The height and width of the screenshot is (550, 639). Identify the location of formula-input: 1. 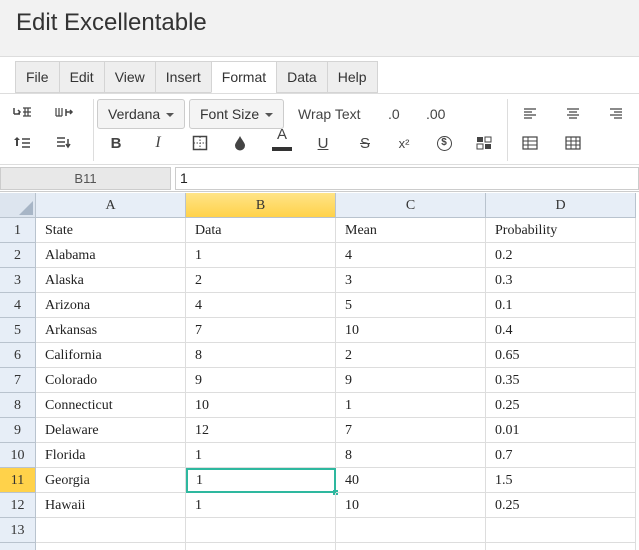
(407, 178).